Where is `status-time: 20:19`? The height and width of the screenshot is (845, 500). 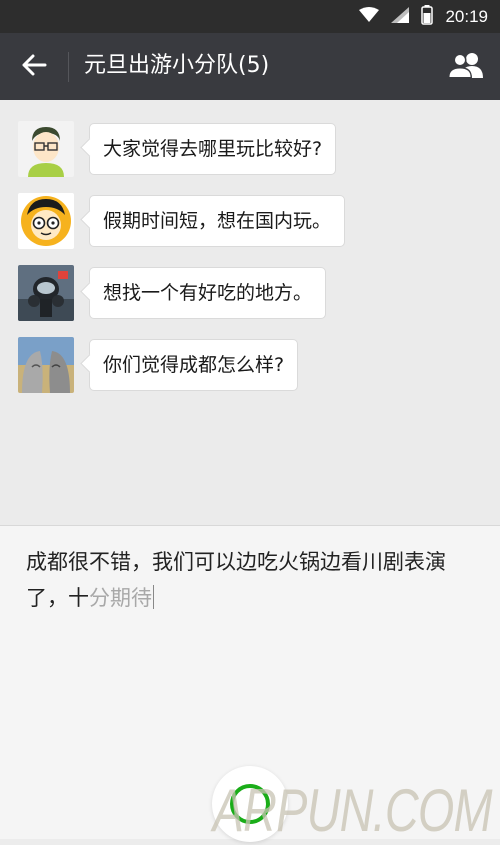
status-time: 20:19 is located at coordinates (466, 16).